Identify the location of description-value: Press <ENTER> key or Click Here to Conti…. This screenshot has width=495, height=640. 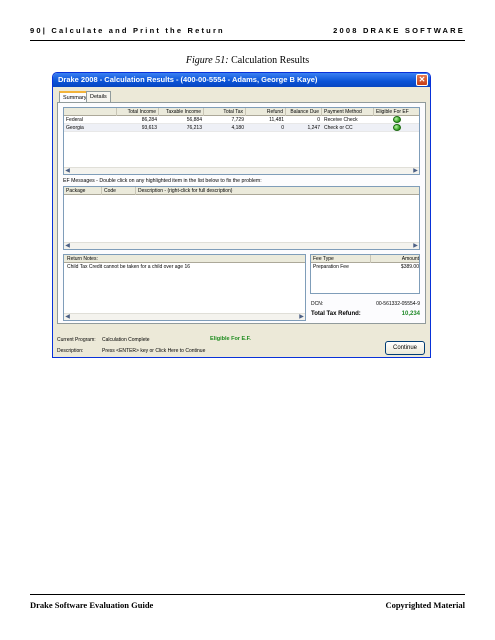
(153, 351).